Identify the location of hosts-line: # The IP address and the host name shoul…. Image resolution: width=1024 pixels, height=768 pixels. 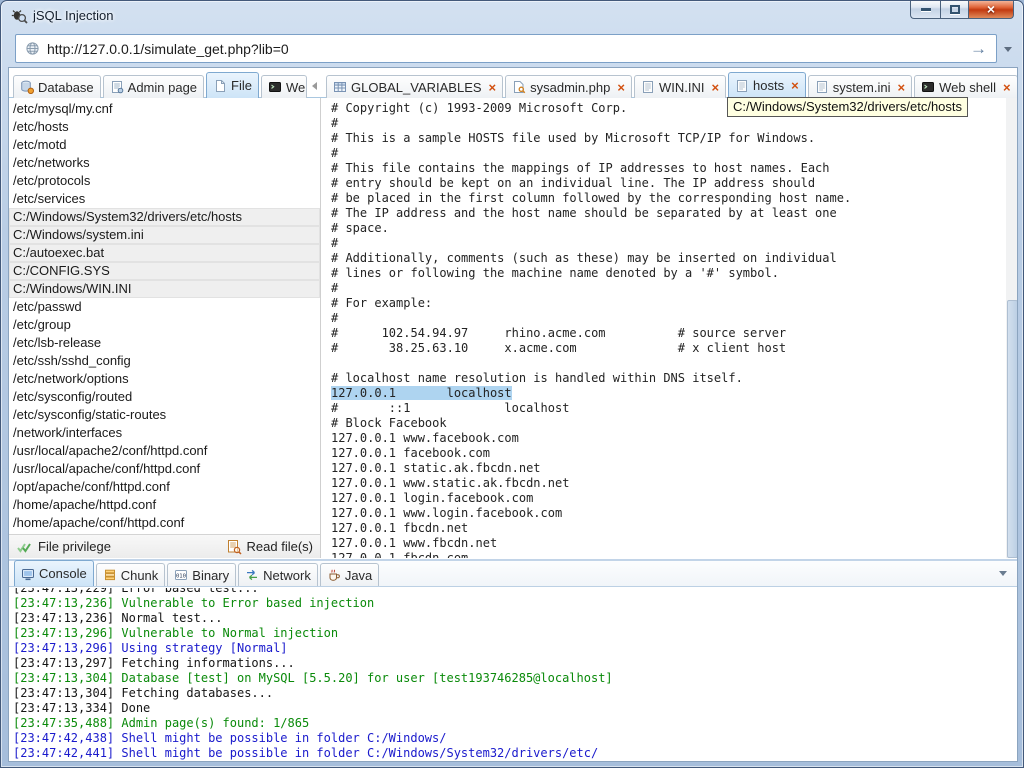
(584, 213).